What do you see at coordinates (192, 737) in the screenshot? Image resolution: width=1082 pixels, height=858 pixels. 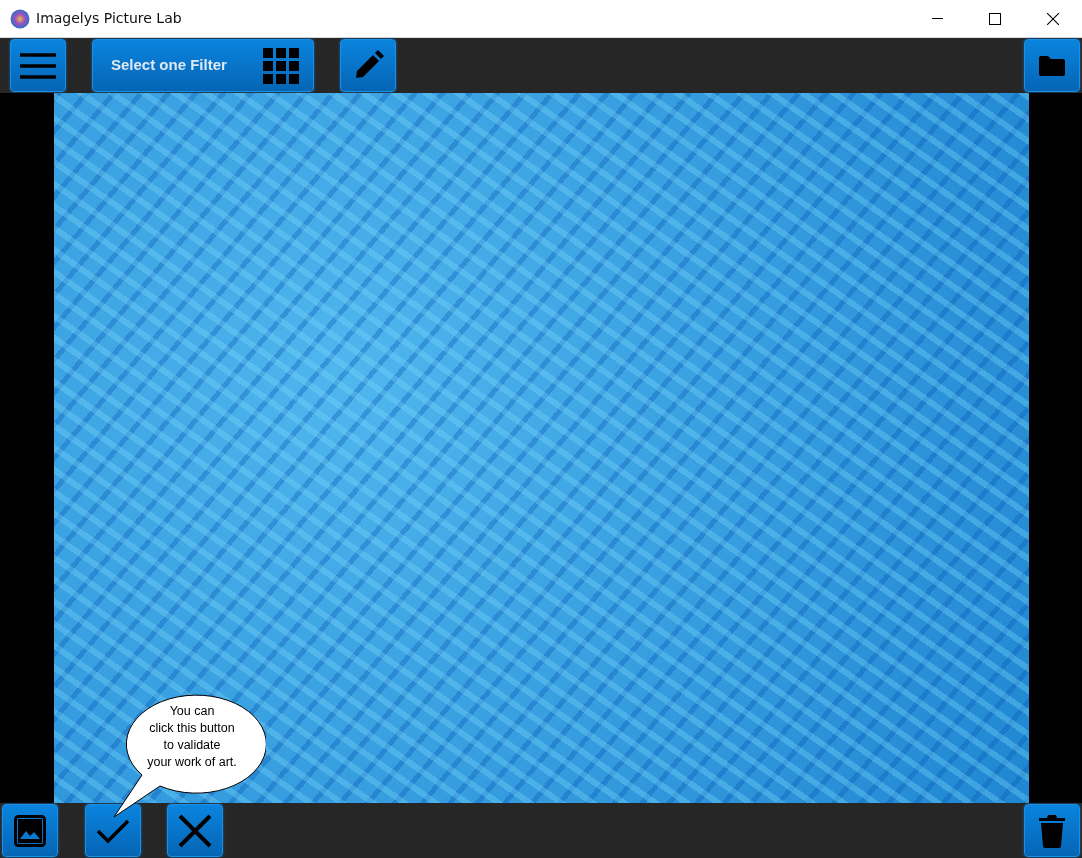 I see `tooltip-text: You can click this button to validate your work of art.` at bounding box center [192, 737].